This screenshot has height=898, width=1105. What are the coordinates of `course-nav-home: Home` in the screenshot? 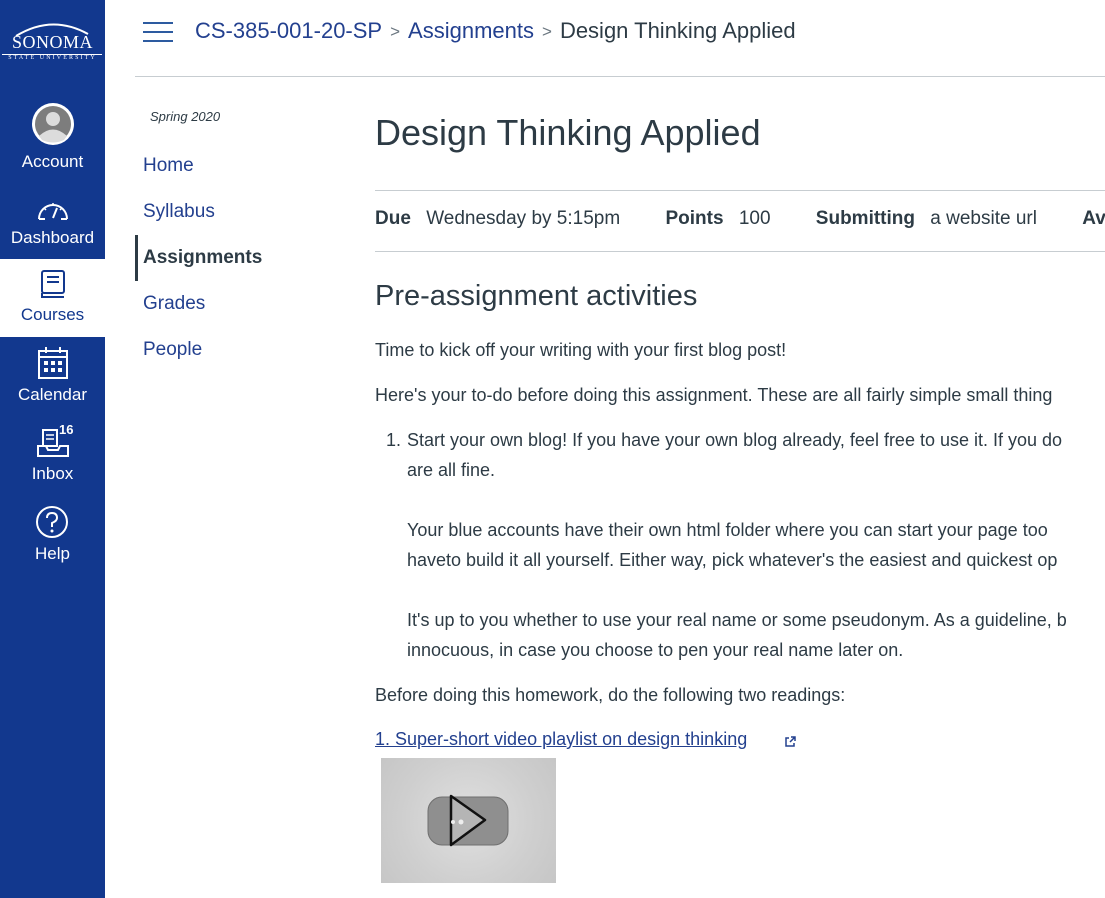 It's located at (168, 166).